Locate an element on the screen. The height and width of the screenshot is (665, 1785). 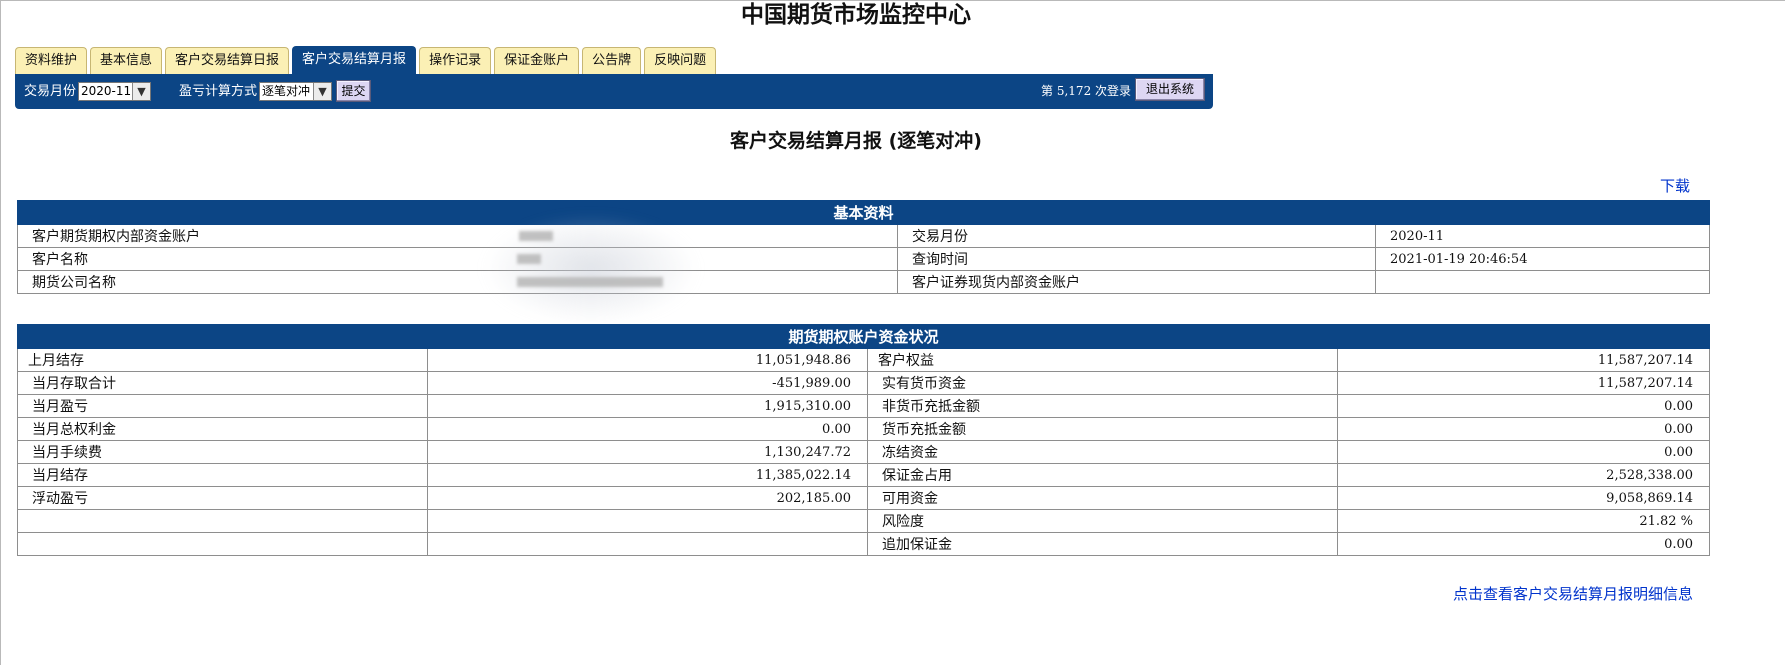
table-row: 浮动盈亏 202,185.00 可用资金 9,058,869.14 is located at coordinates (864, 498).